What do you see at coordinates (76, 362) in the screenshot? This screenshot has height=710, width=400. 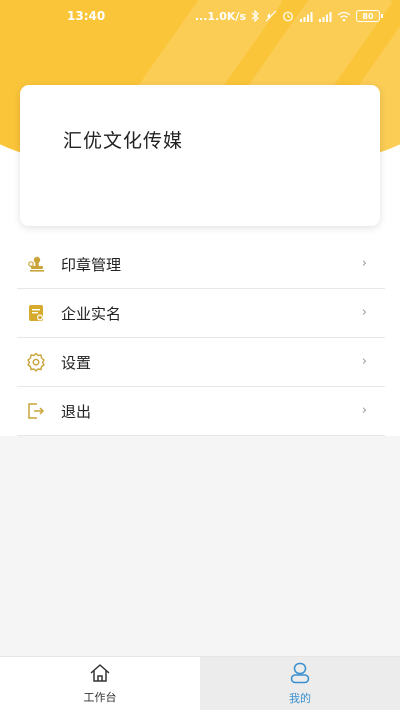 I see `menu-item-label: 设置` at bounding box center [76, 362].